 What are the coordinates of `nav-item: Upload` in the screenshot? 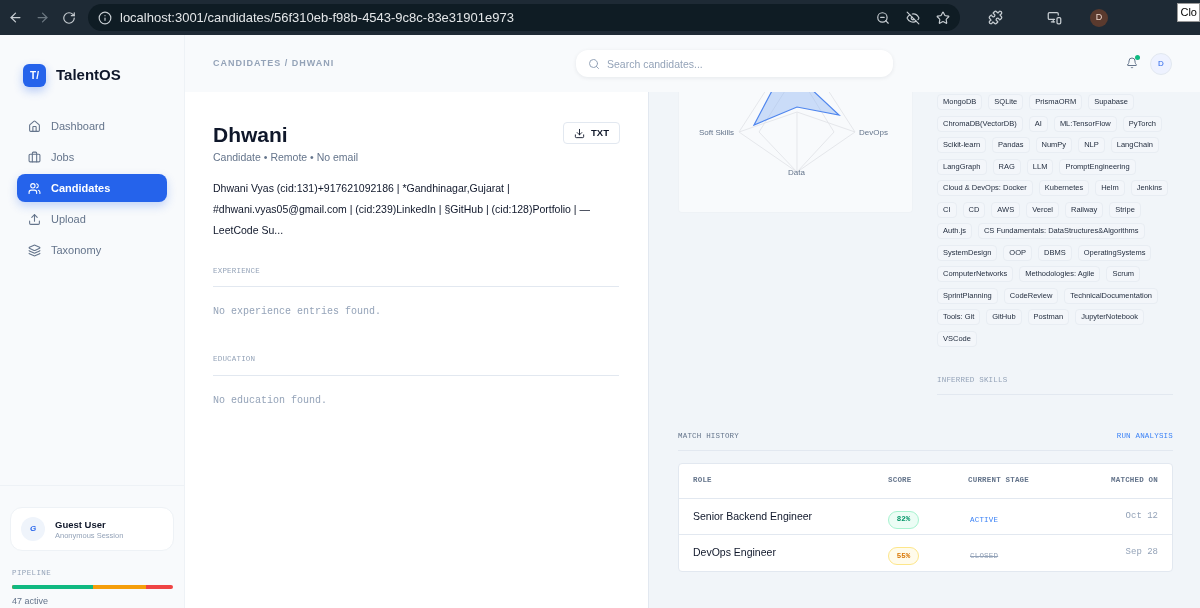 It's located at (92, 219).